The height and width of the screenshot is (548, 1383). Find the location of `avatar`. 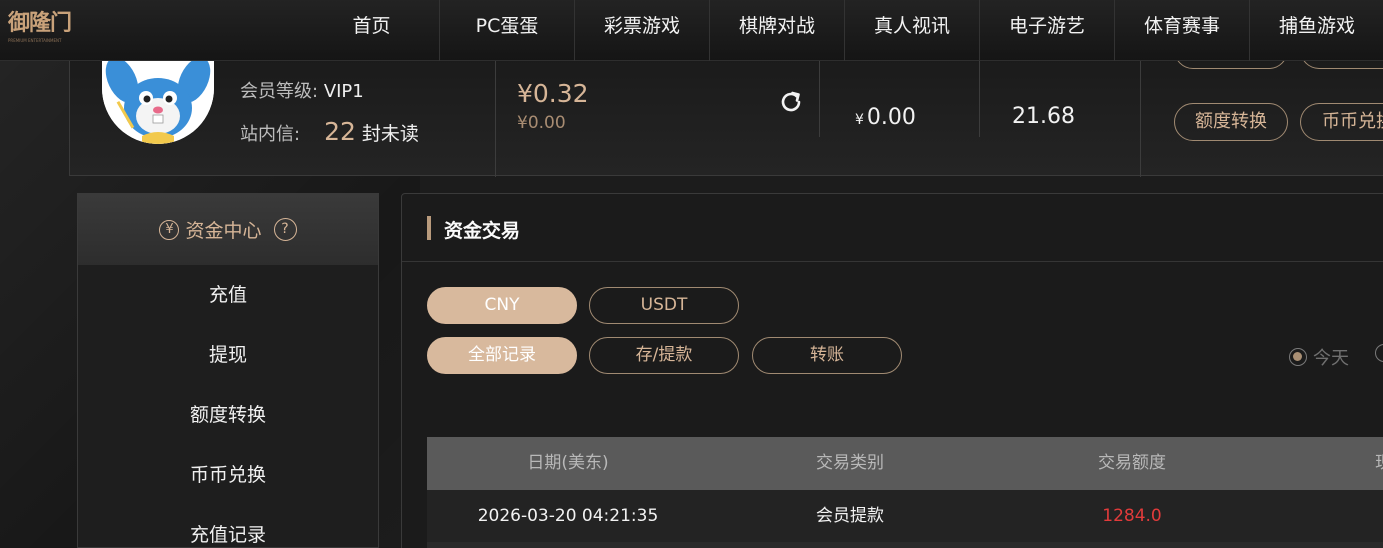

avatar is located at coordinates (158, 101).